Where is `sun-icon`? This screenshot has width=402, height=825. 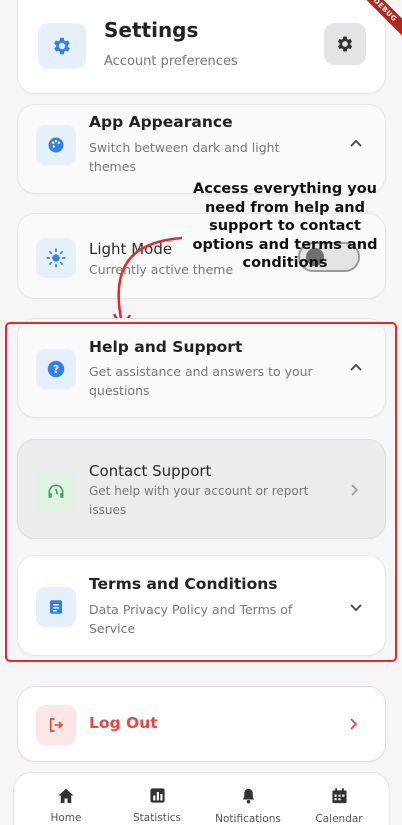 sun-icon is located at coordinates (56, 258).